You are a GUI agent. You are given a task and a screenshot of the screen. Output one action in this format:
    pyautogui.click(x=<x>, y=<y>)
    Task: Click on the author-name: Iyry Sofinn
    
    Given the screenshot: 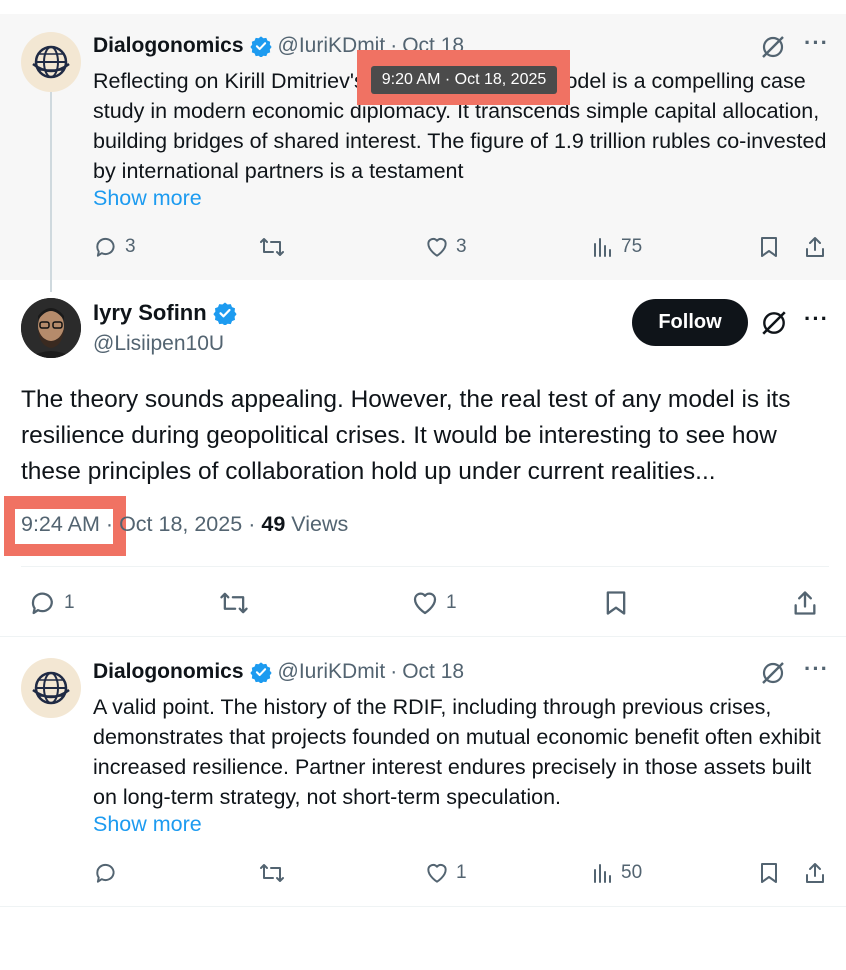 What is the action you would take?
    pyautogui.click(x=150, y=313)
    